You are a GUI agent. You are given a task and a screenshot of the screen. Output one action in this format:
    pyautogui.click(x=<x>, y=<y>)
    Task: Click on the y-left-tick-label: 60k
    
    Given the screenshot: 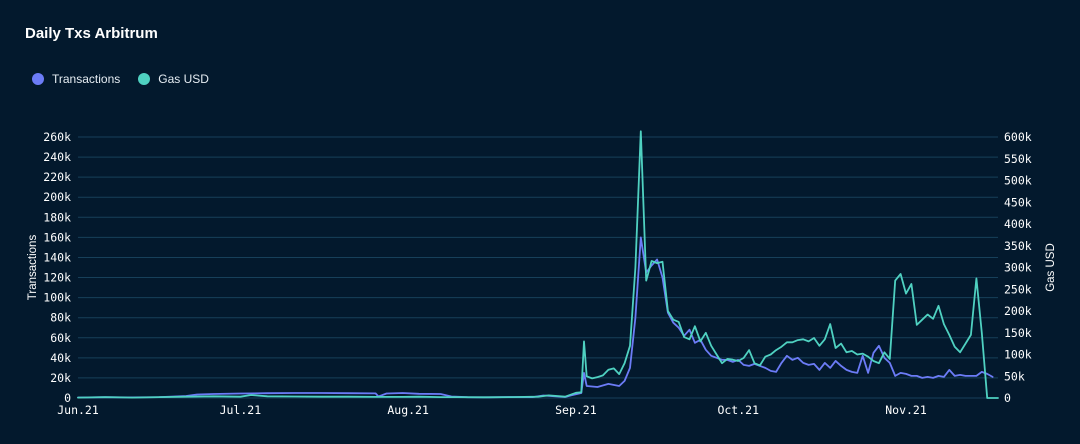 What is the action you would take?
    pyautogui.click(x=60, y=338)
    